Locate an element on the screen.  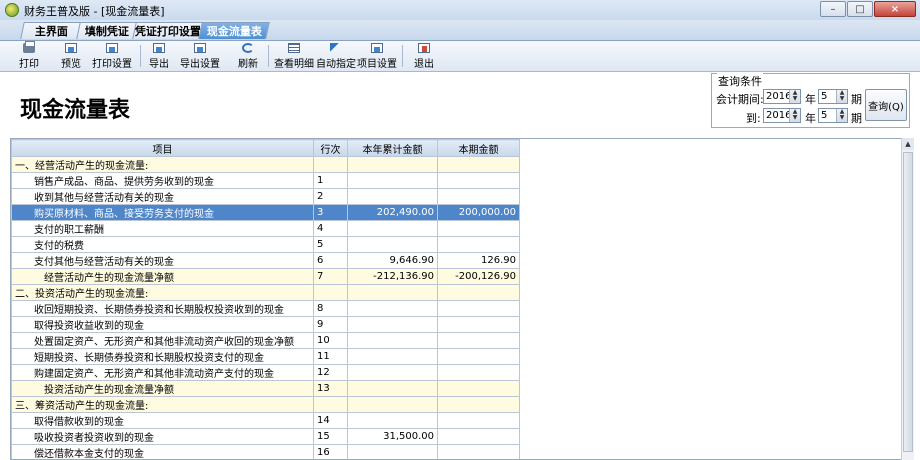
table-row: 支付的职工薪酬 4 is located at coordinates (265, 228).